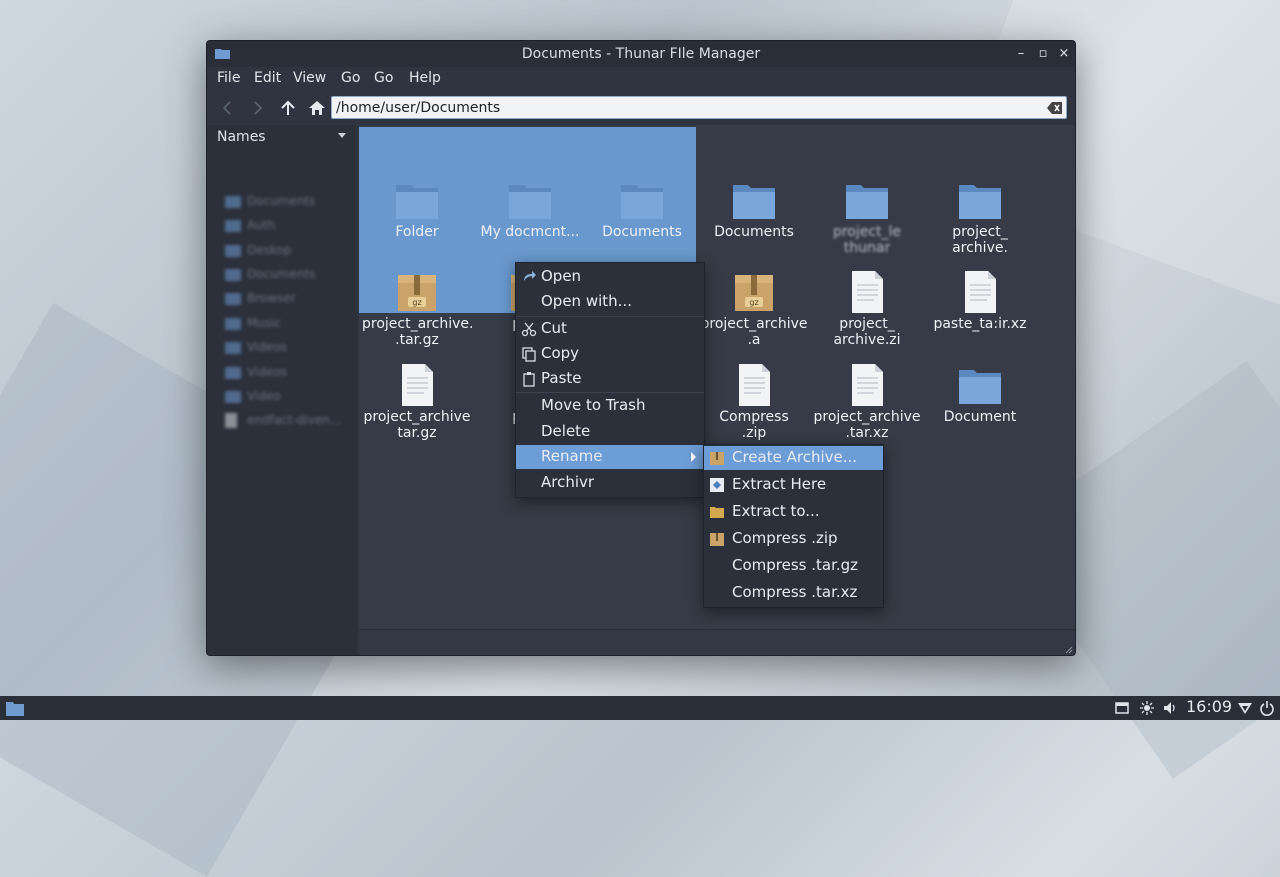  What do you see at coordinates (561, 378) in the screenshot?
I see `context-menu-item-label: Paste` at bounding box center [561, 378].